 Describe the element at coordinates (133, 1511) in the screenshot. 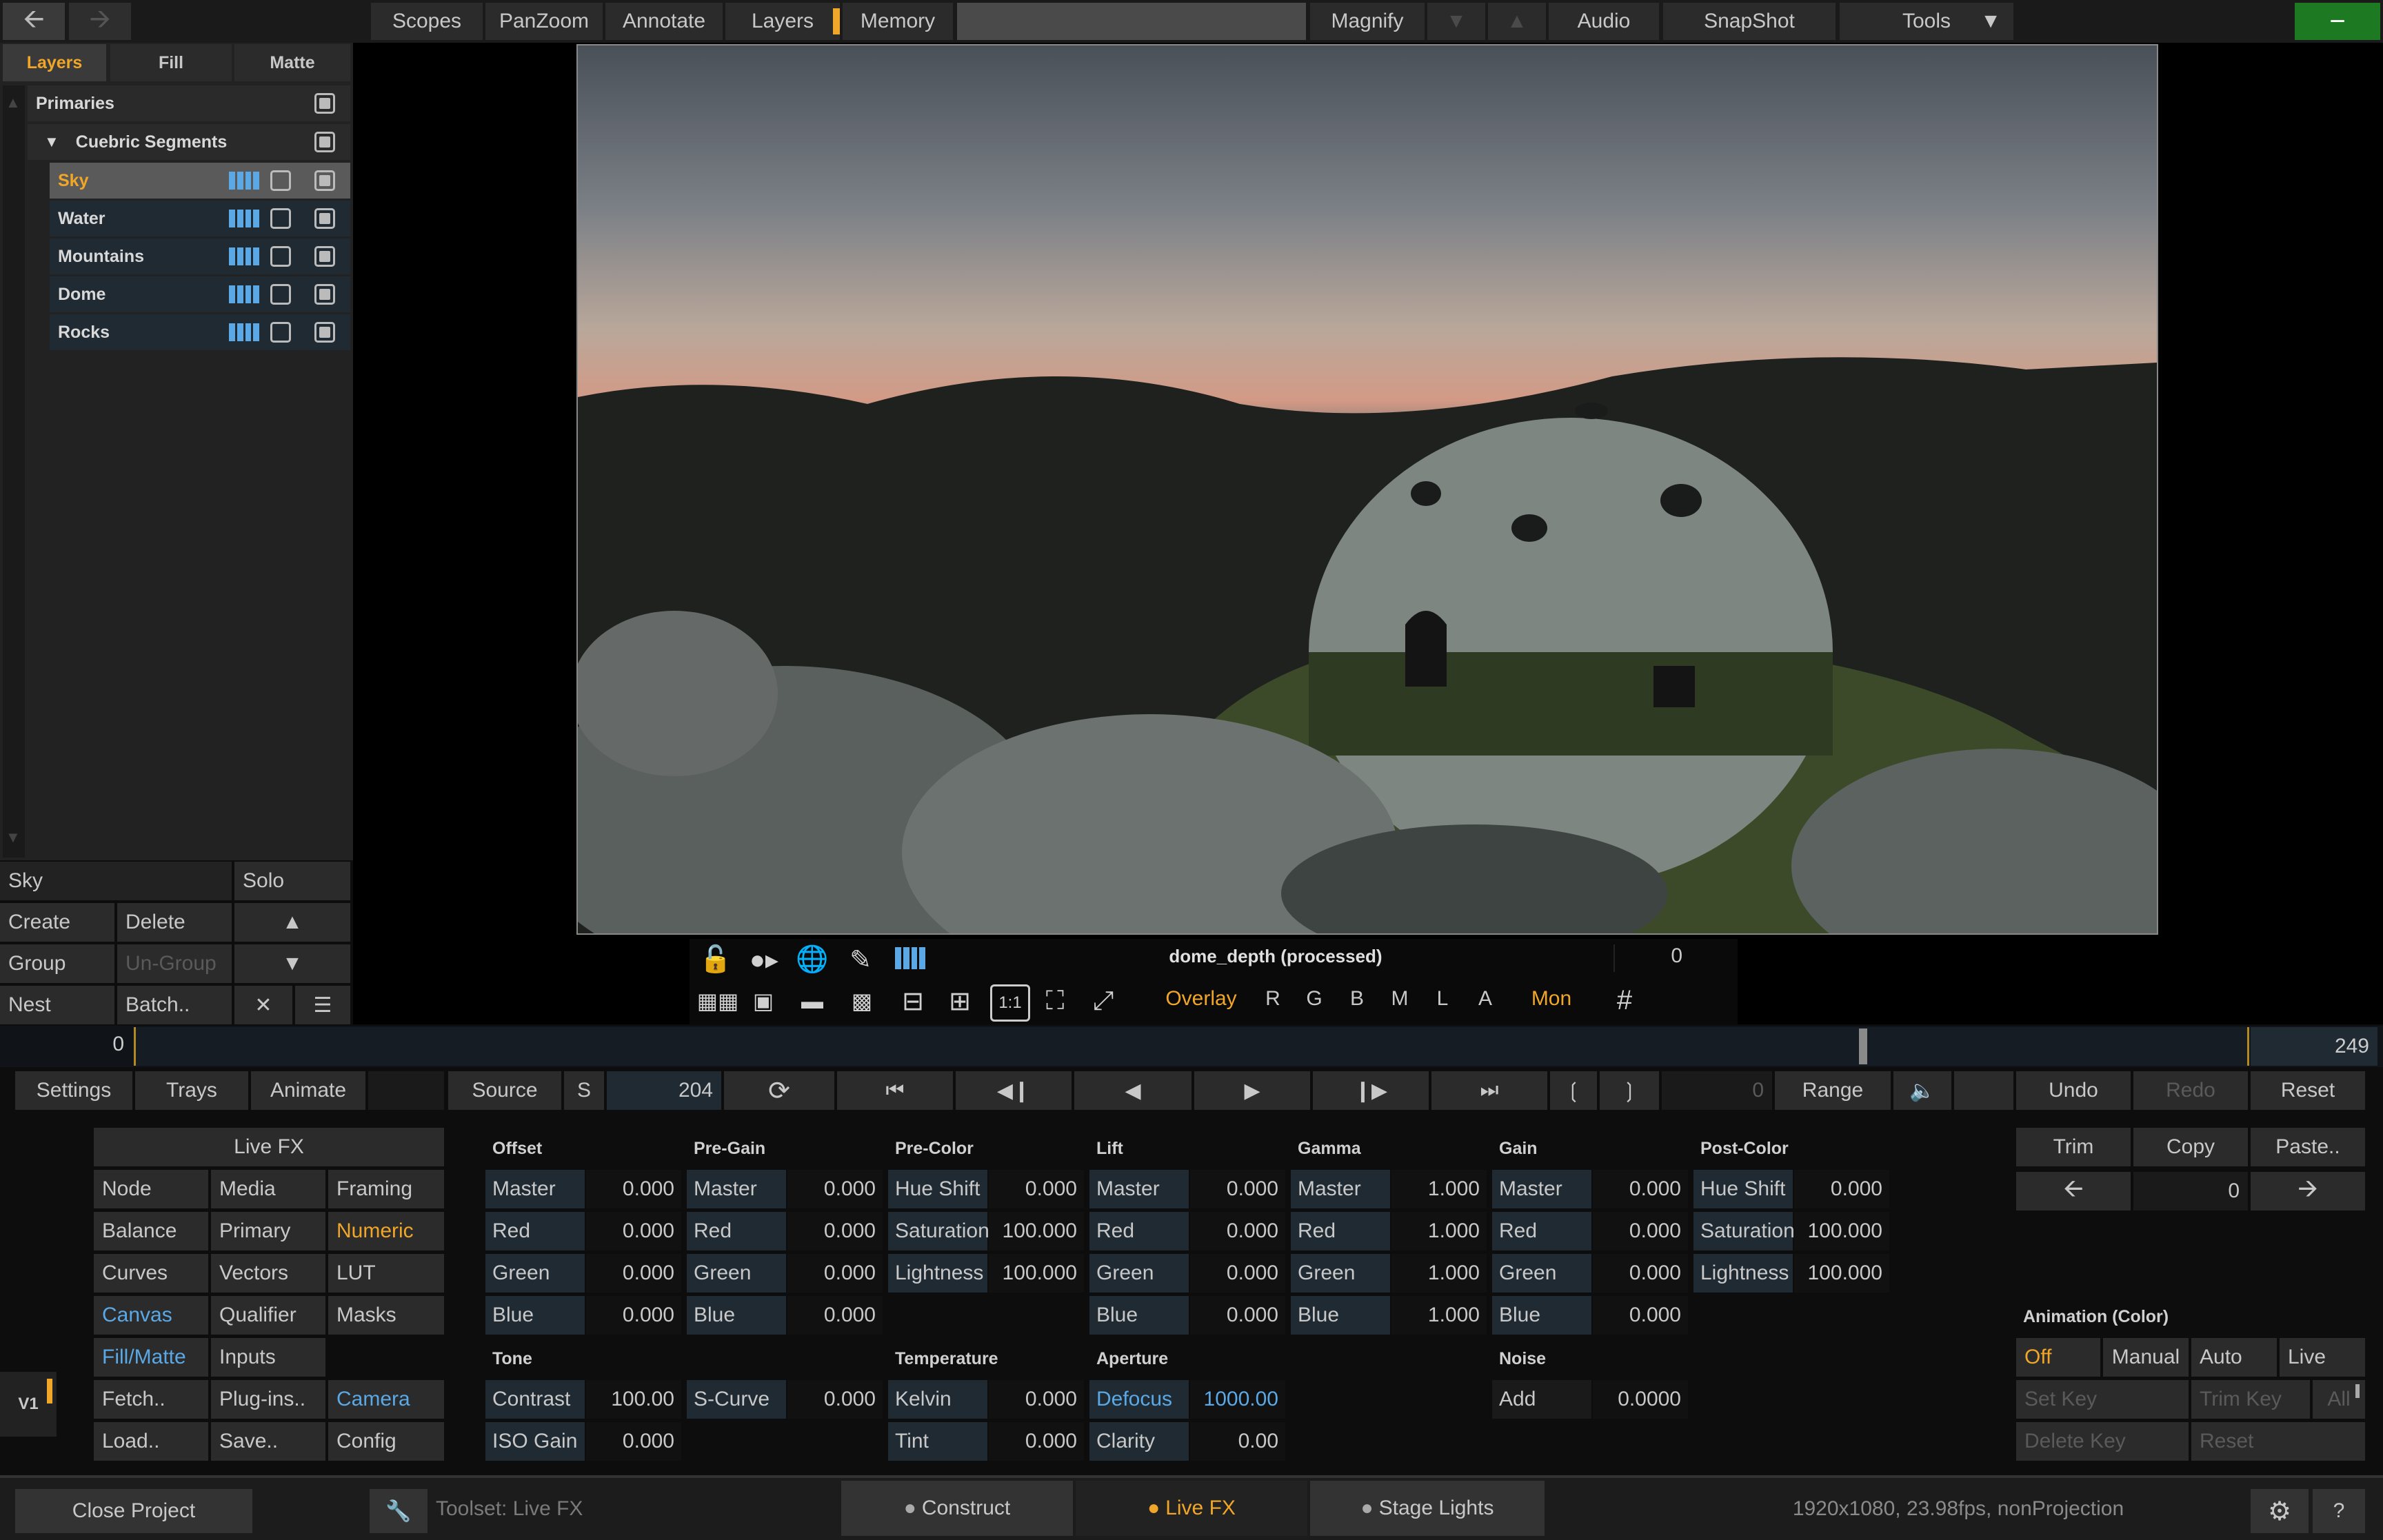

I see `close-project-button: Close Project` at that location.